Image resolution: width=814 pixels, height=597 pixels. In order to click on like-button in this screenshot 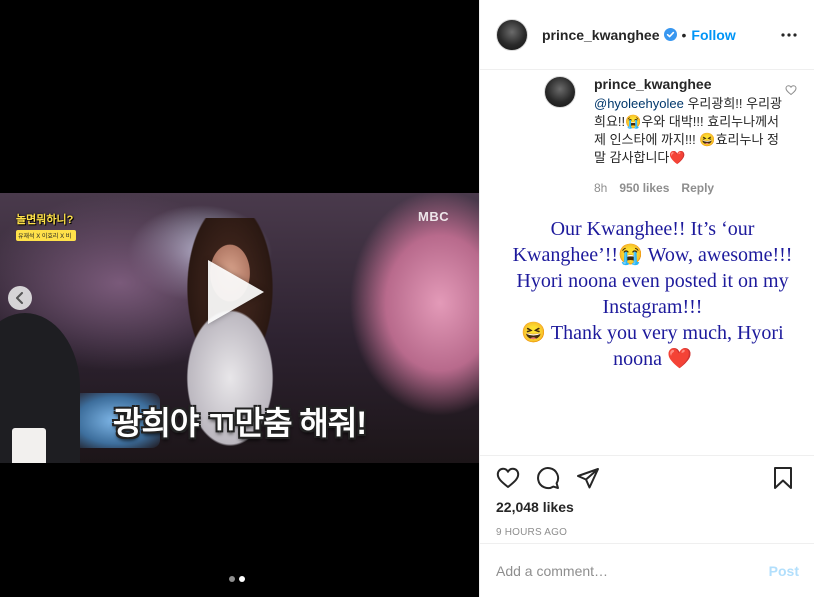, I will do `click(508, 478)`.